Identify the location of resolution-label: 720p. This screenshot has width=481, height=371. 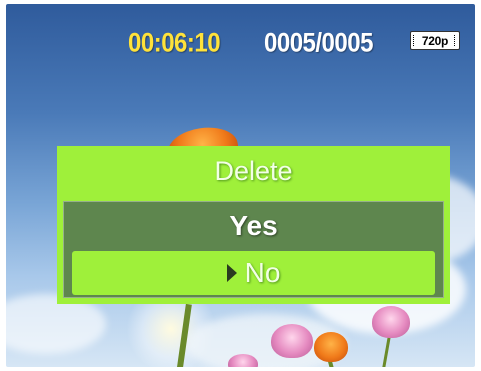
(435, 40).